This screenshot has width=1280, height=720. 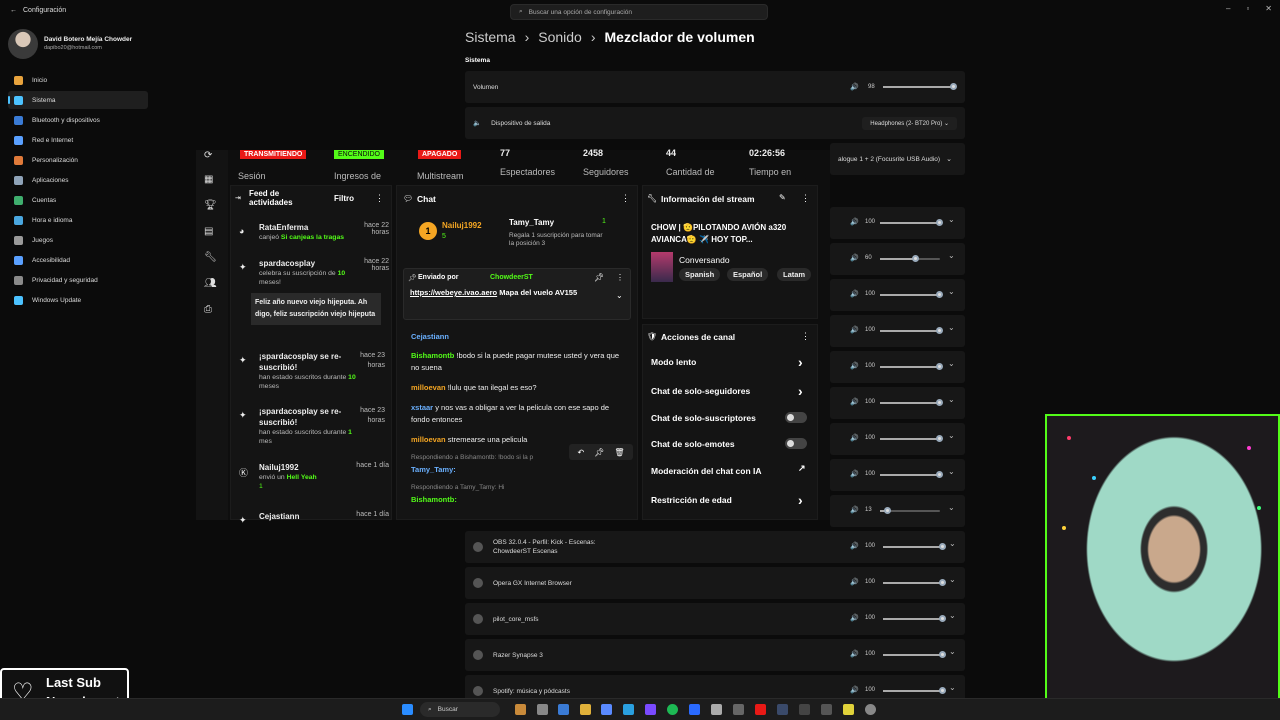 What do you see at coordinates (78, 300) in the screenshot?
I see `sidebar-item-11: Windows Update` at bounding box center [78, 300].